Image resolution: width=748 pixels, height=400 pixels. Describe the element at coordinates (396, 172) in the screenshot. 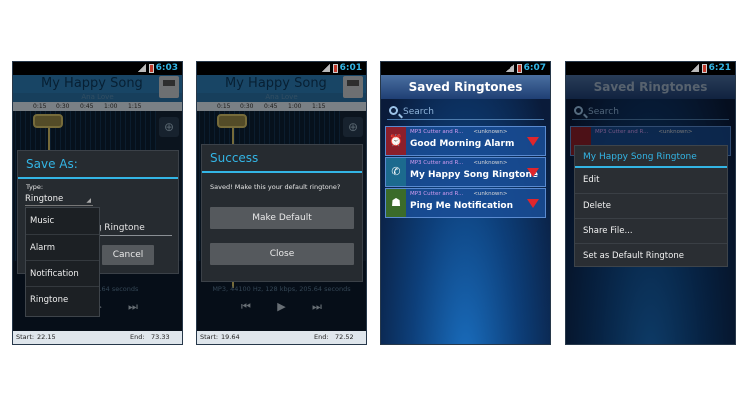

I see `phone-icon: ✆` at that location.